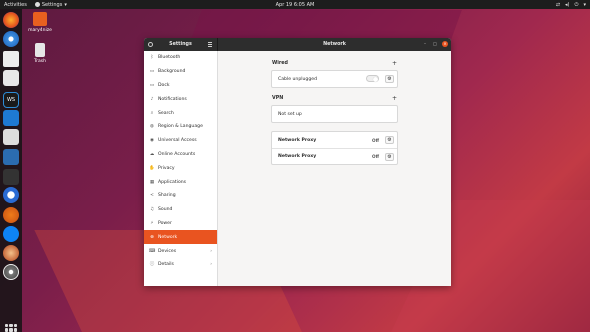 Image resolution: width=590 pixels, height=332 pixels. Describe the element at coordinates (11, 272) in the screenshot. I see `settings-icon` at that location.